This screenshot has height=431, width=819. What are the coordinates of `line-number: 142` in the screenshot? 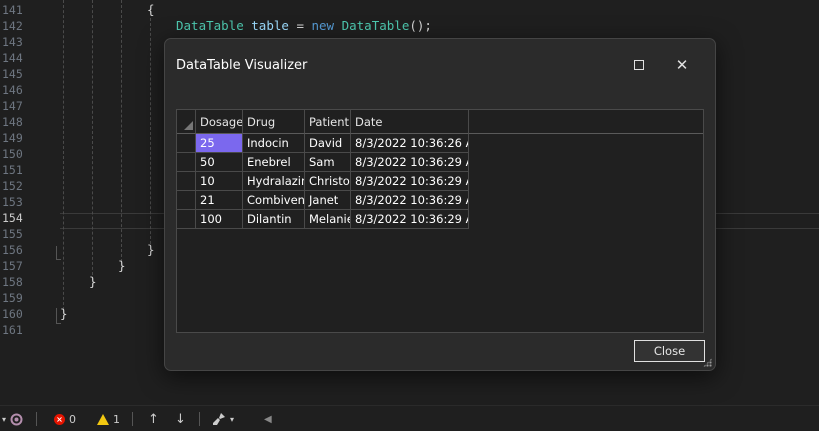 It's located at (12, 26).